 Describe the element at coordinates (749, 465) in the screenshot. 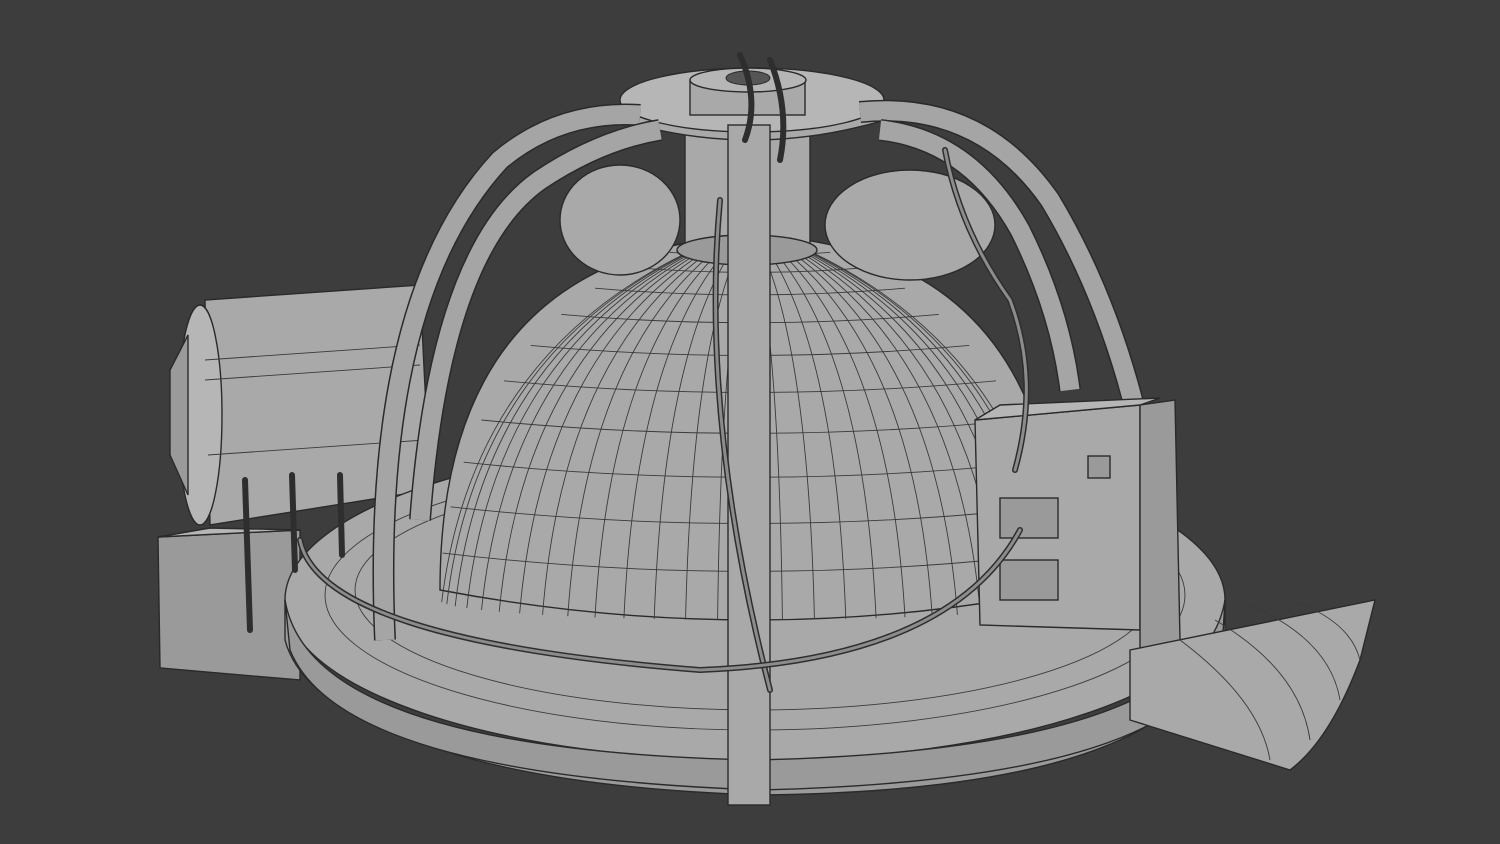

I see `front-pillar` at that location.